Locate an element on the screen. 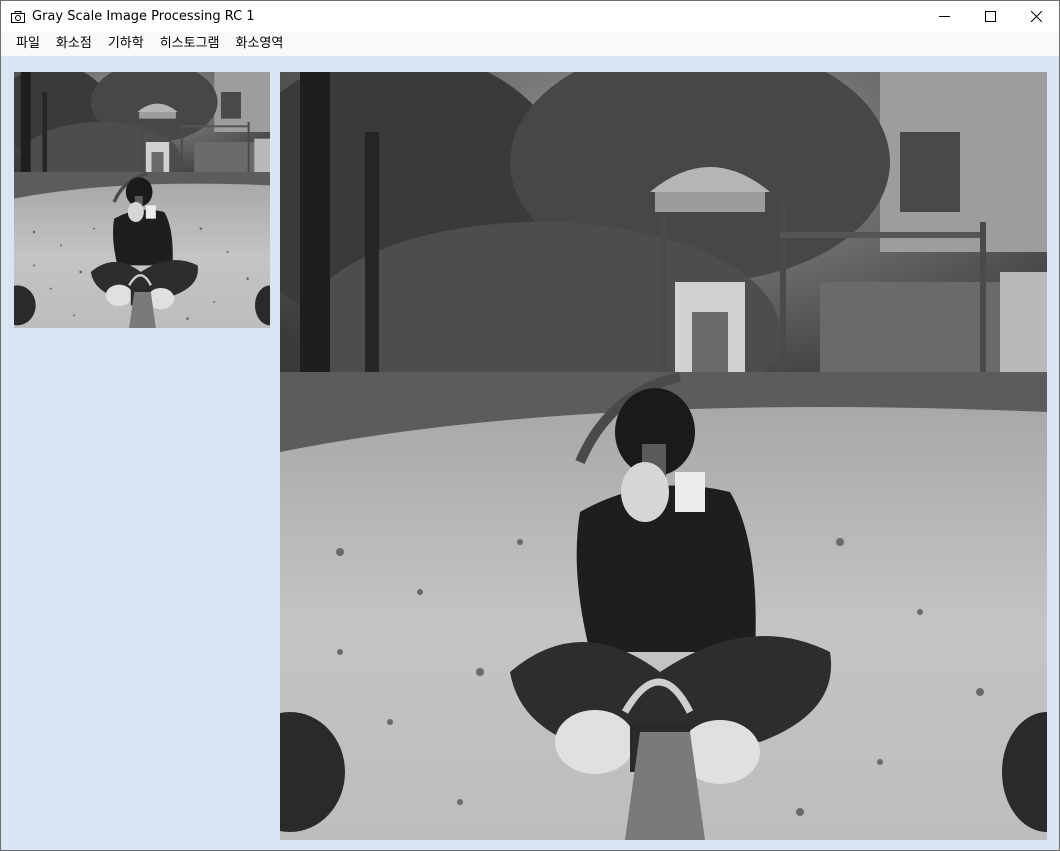 This screenshot has width=1060, height=851. menu-geometry: 기하학 is located at coordinates (126, 44).